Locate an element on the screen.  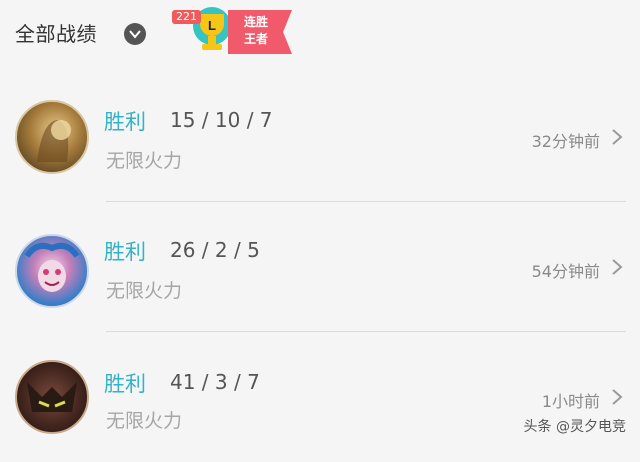
kda-score: 26 / 2 / 5 is located at coordinates (215, 250).